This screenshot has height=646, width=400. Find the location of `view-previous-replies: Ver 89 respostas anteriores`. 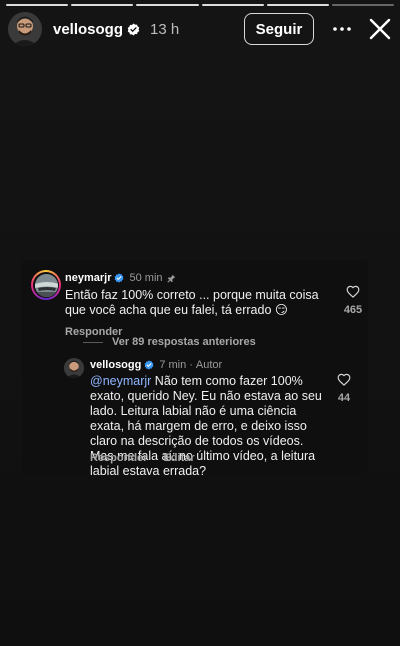

view-previous-replies: Ver 89 respostas anteriores is located at coordinates (169, 342).